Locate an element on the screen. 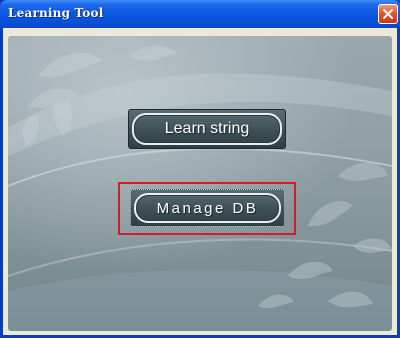 This screenshot has height=338, width=400. close-button is located at coordinates (388, 14).